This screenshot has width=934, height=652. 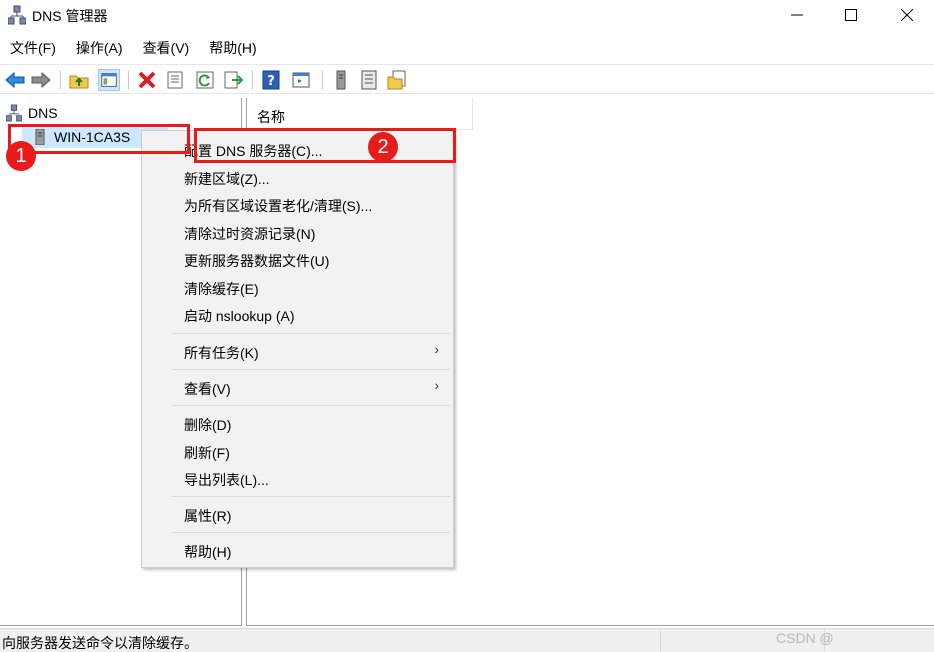 I want to click on status-text: 向服务器发送命令以清除缓存。, so click(x=100, y=643).